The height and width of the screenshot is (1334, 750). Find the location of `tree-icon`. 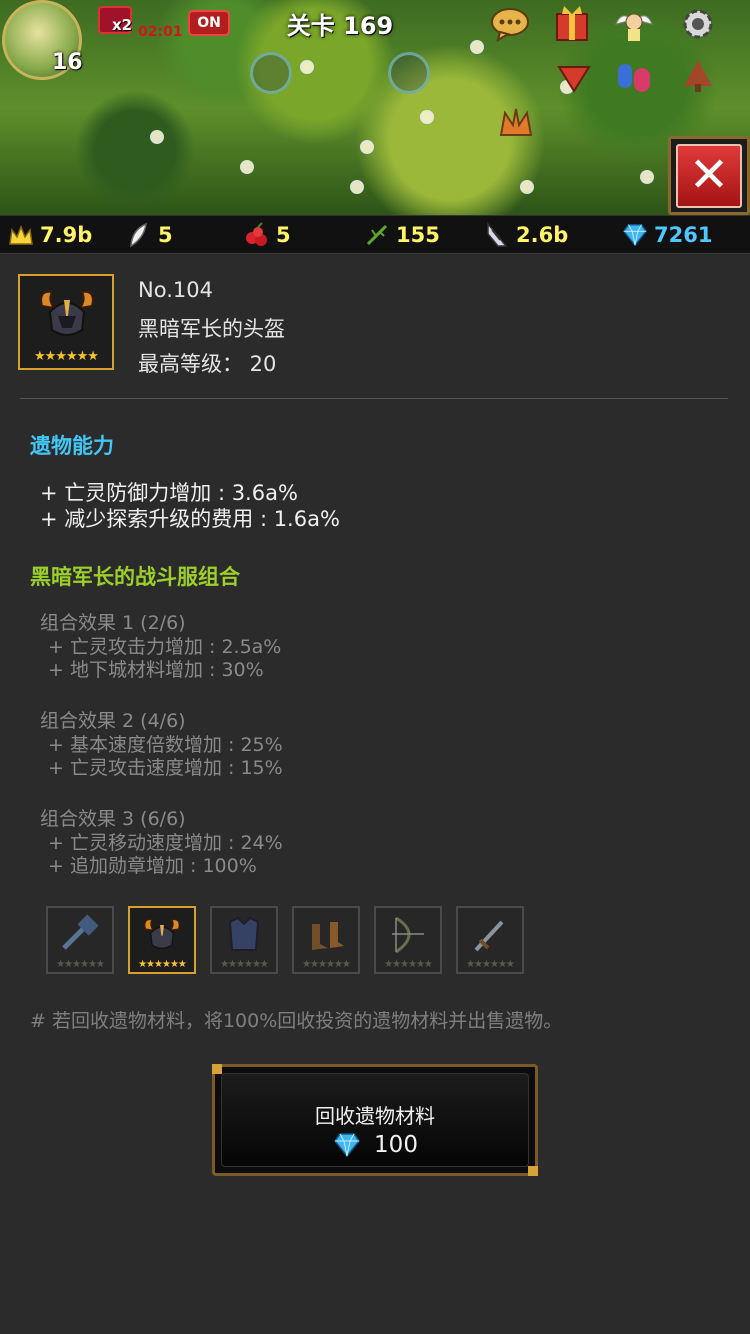

tree-icon is located at coordinates (698, 76).